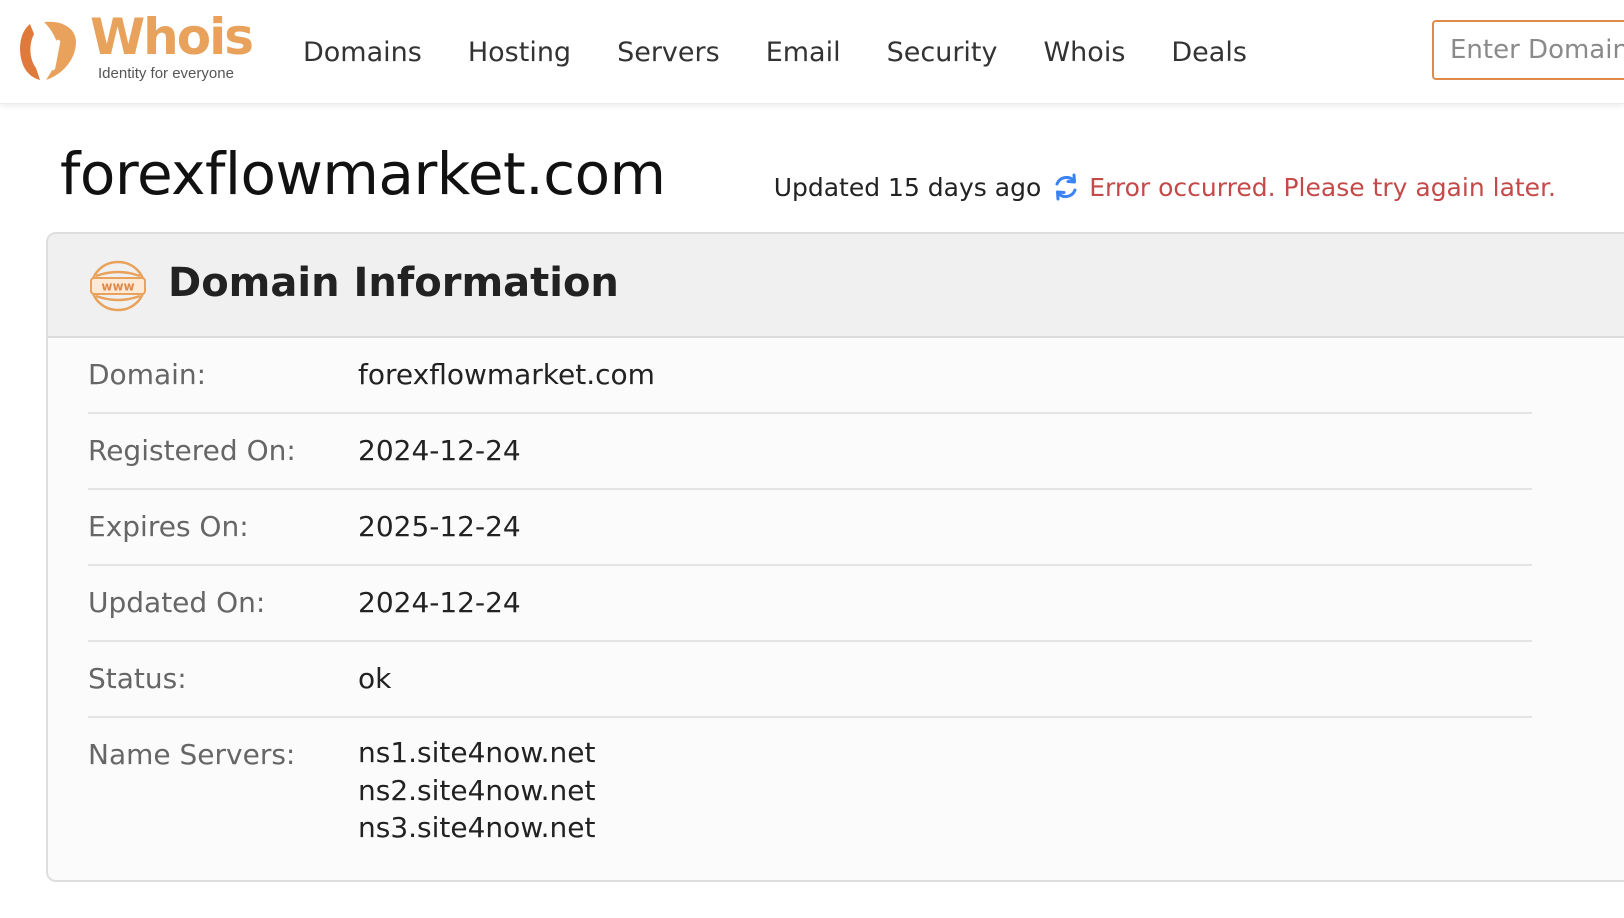  What do you see at coordinates (192, 754) in the screenshot?
I see `info-label: Name Servers:` at bounding box center [192, 754].